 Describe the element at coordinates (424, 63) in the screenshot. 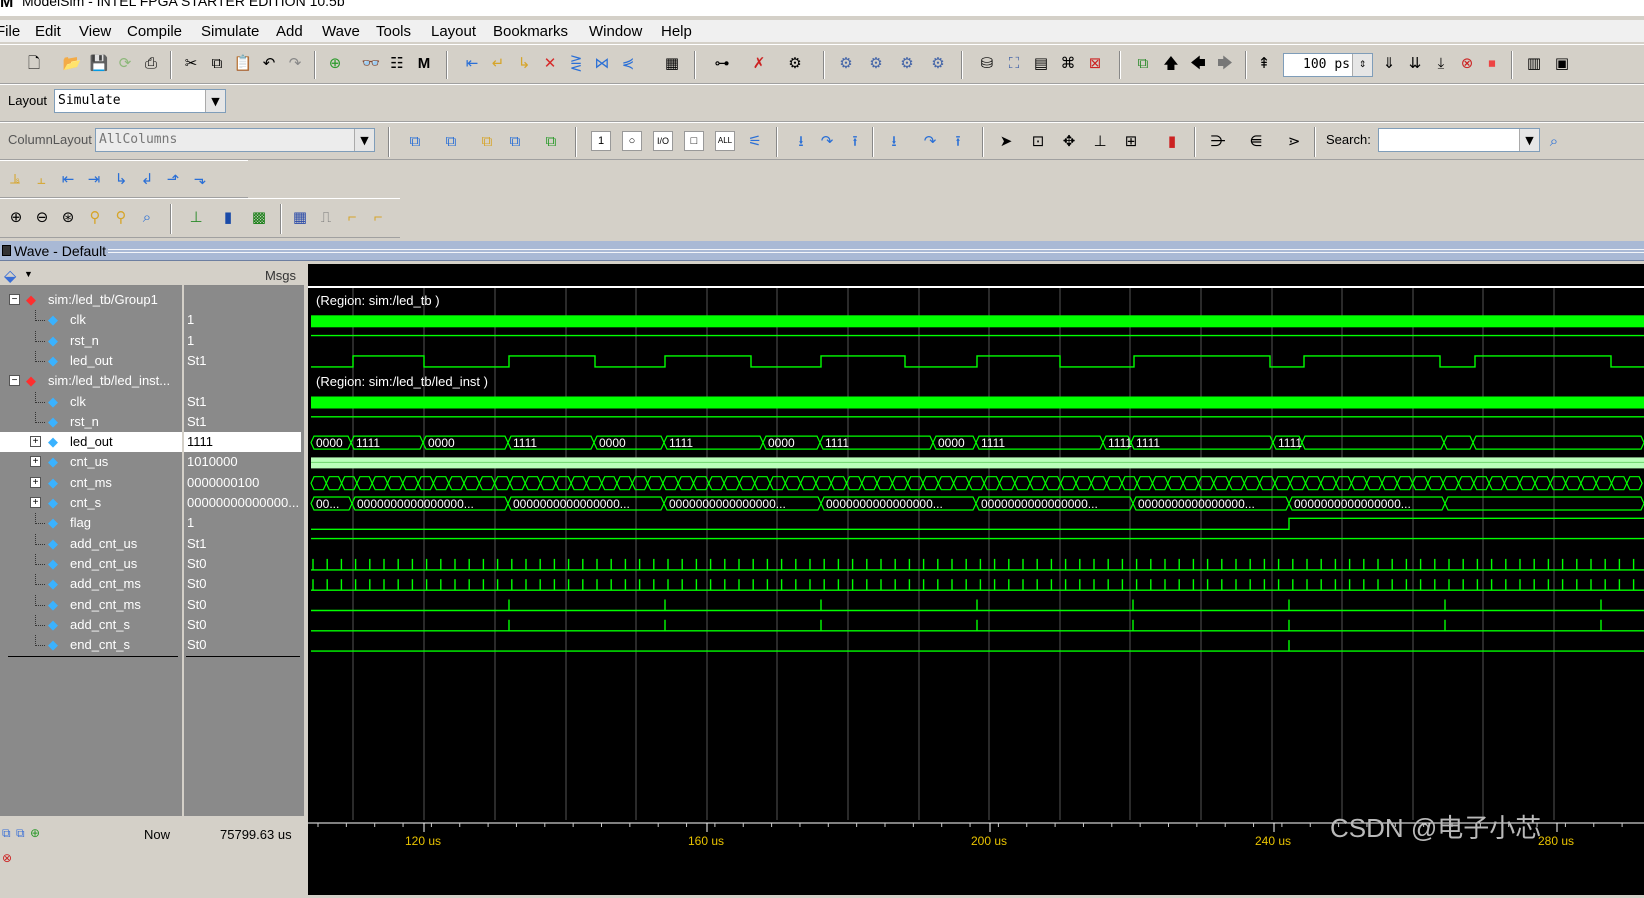

I see `memory-icon: M` at that location.